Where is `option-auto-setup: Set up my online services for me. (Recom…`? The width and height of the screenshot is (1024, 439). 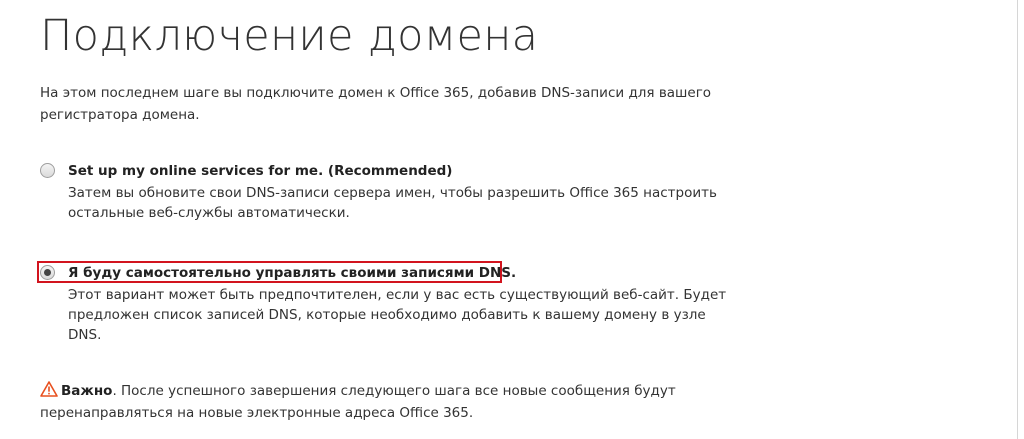
option-auto-setup: Set up my online services for me. (Recom… is located at coordinates (385, 190).